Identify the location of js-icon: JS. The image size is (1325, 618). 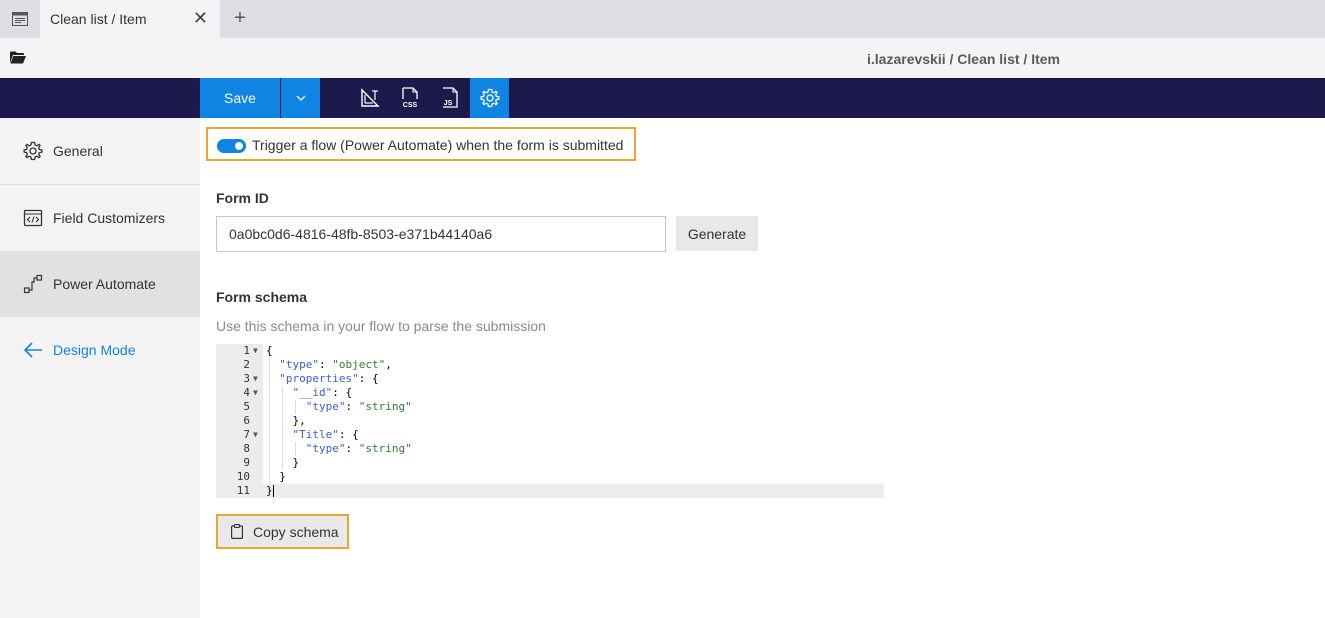
(449, 98).